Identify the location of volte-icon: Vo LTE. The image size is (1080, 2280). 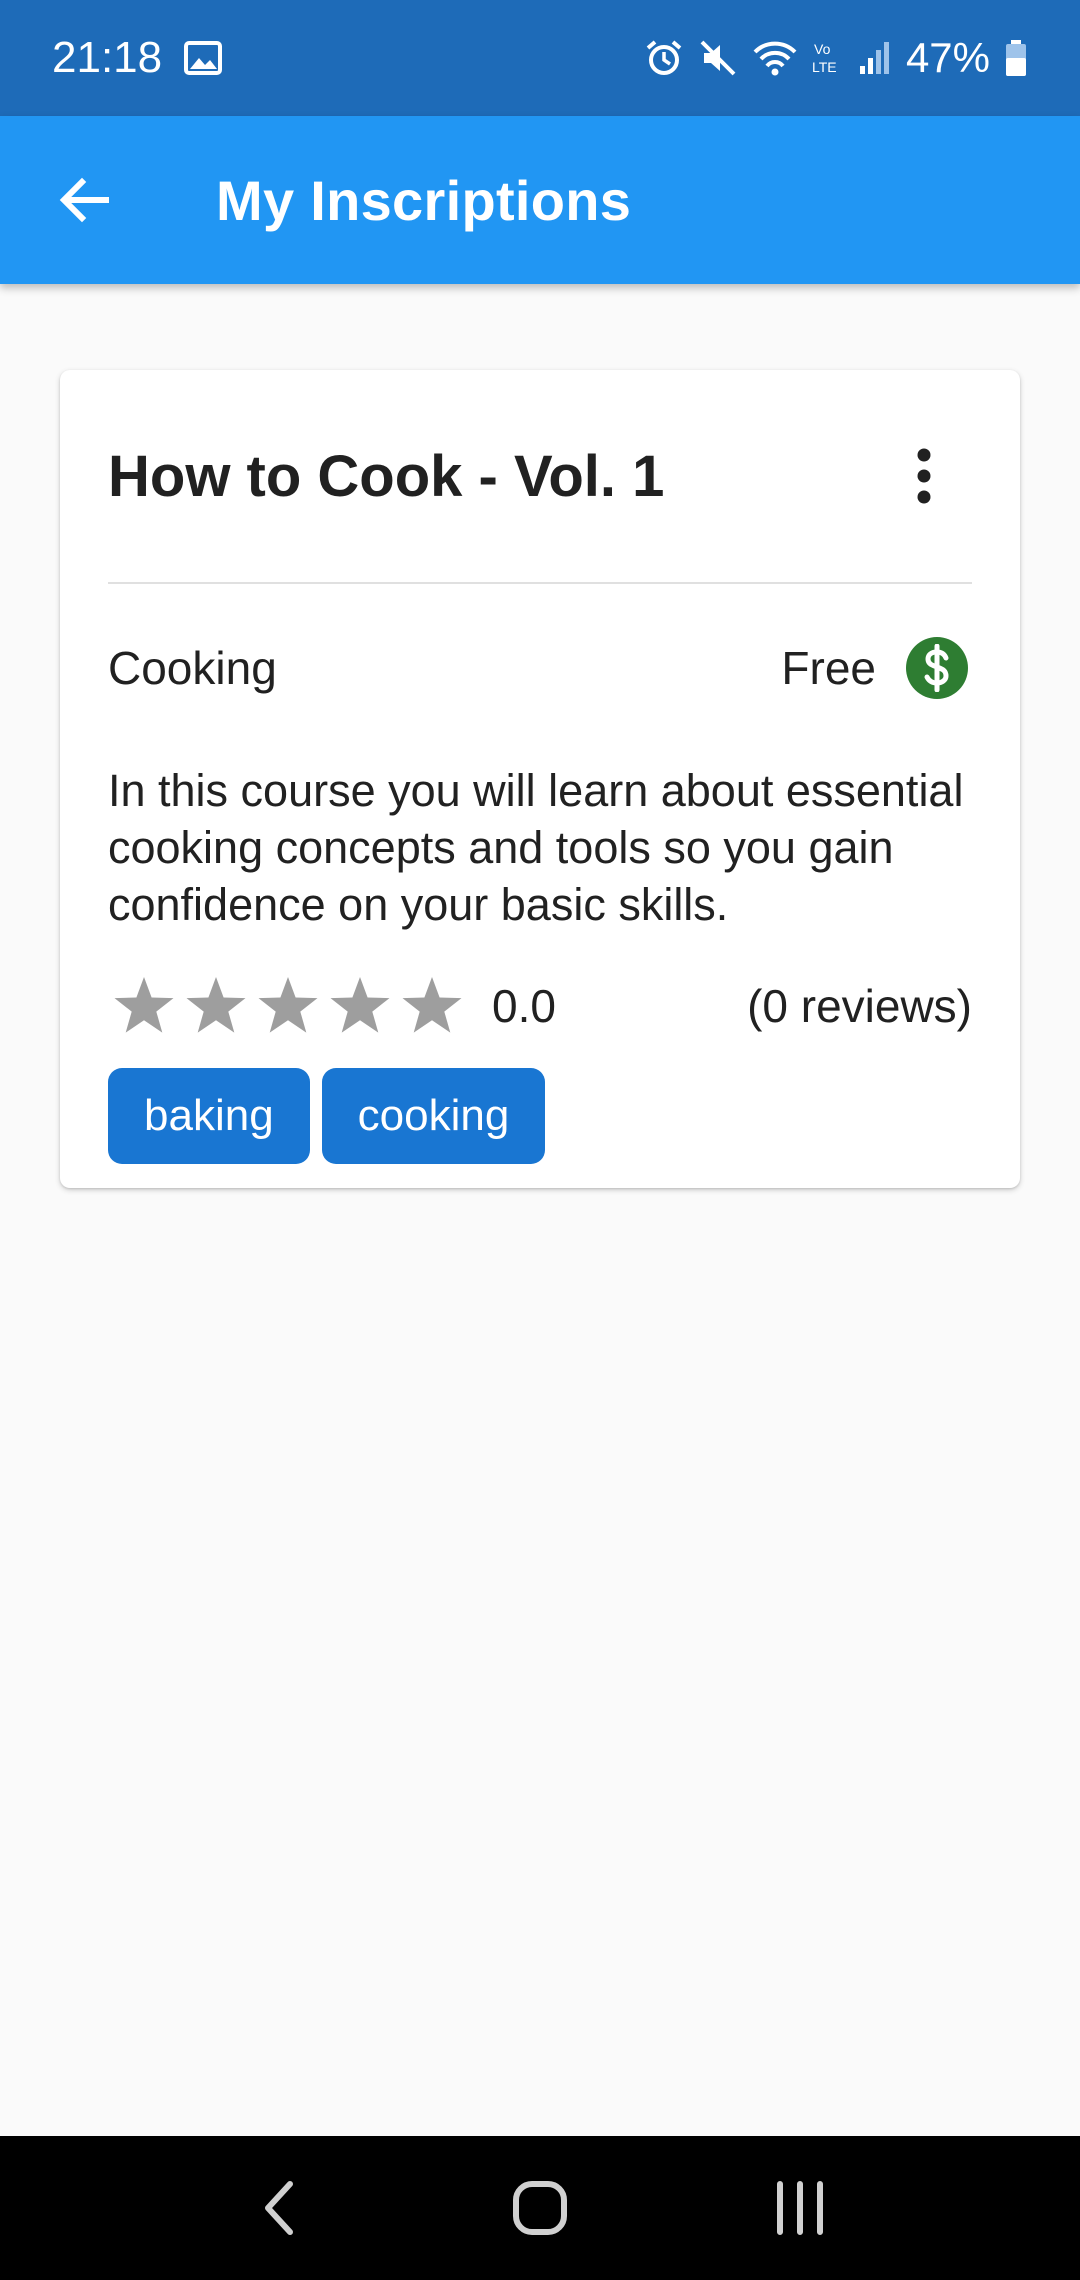
(828, 58).